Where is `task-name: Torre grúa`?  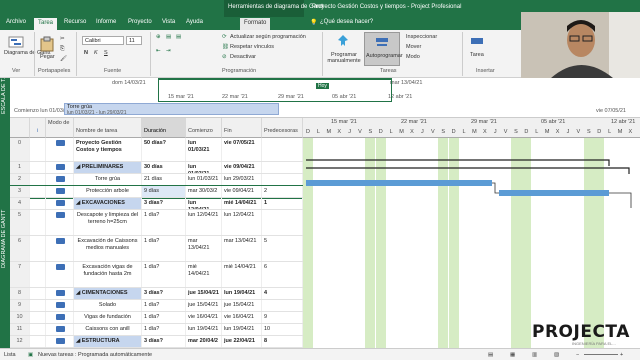 task-name: Torre grúa is located at coordinates (108, 179).